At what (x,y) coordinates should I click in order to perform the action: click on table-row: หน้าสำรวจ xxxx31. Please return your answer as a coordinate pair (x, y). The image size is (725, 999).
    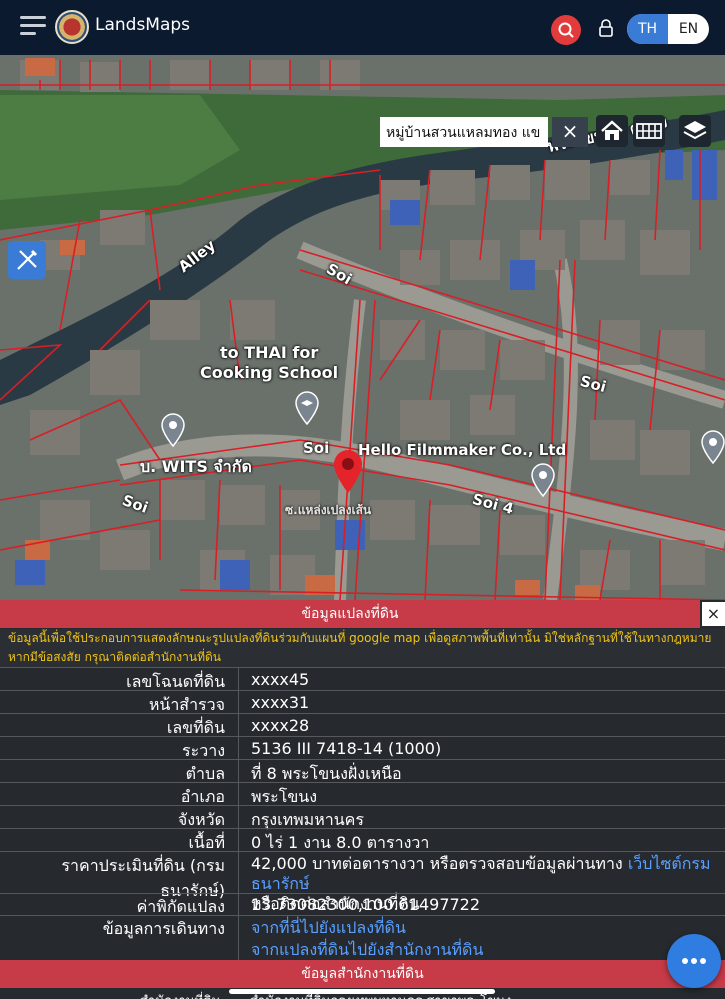
    Looking at the image, I should click on (362, 702).